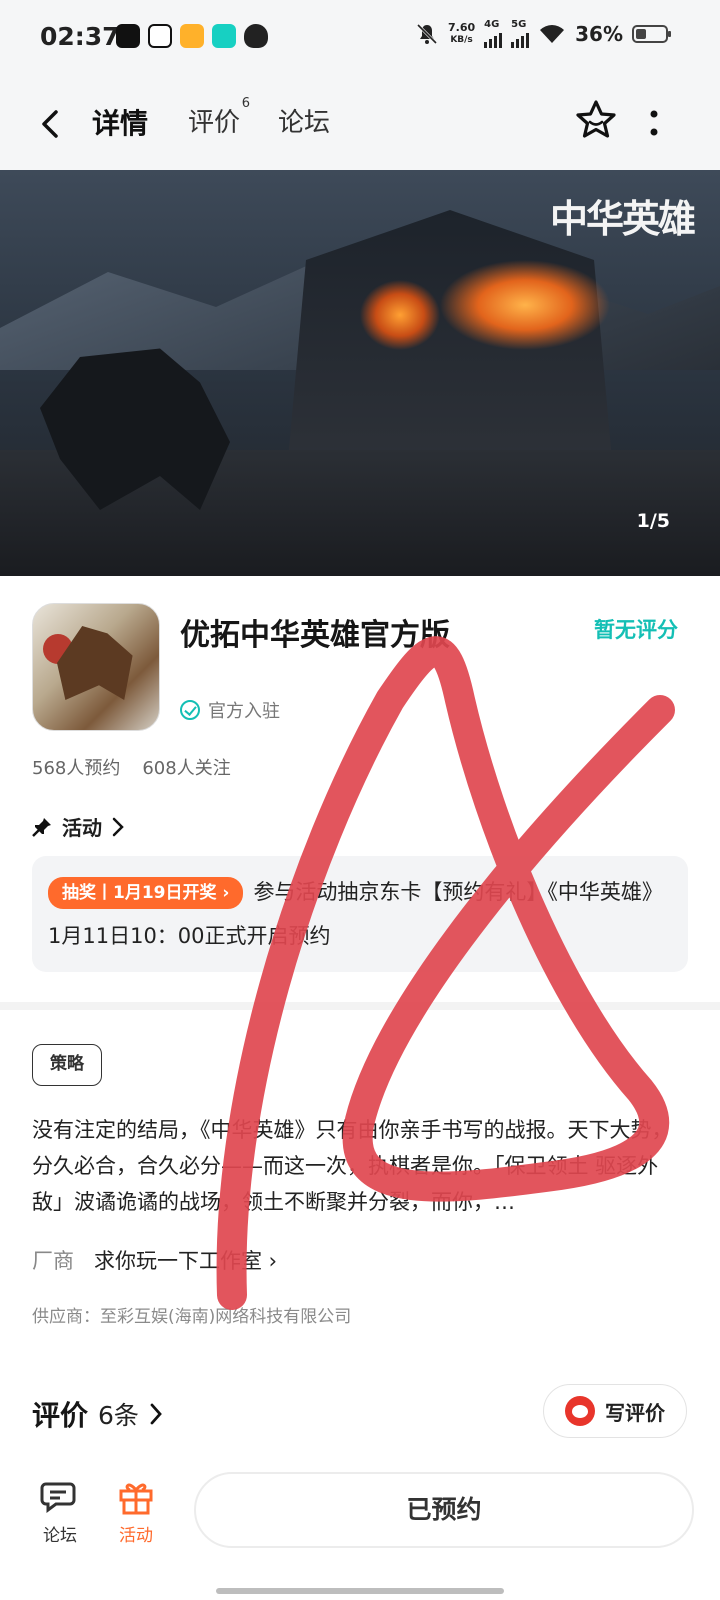 The image size is (720, 1600). I want to click on reviews-title: 评价, so click(60, 1415).